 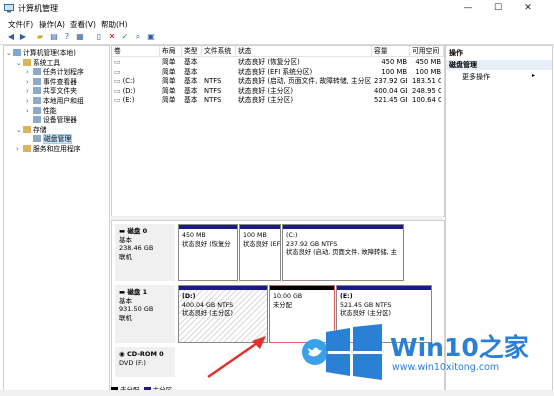 I want to click on tree-item: ⌄ 计算机管理(本地), so click(x=41, y=54).